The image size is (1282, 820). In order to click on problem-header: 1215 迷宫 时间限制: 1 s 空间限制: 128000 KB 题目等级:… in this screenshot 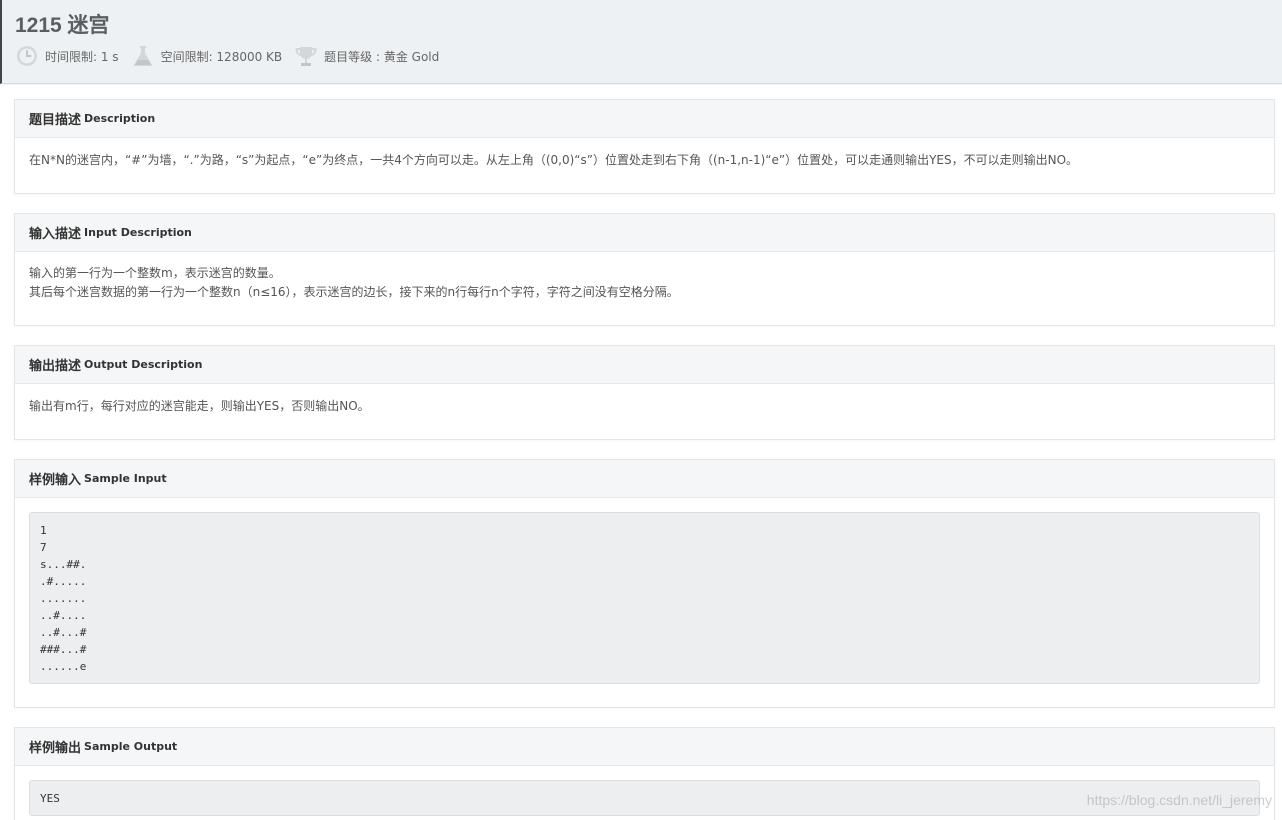, I will do `click(641, 42)`.